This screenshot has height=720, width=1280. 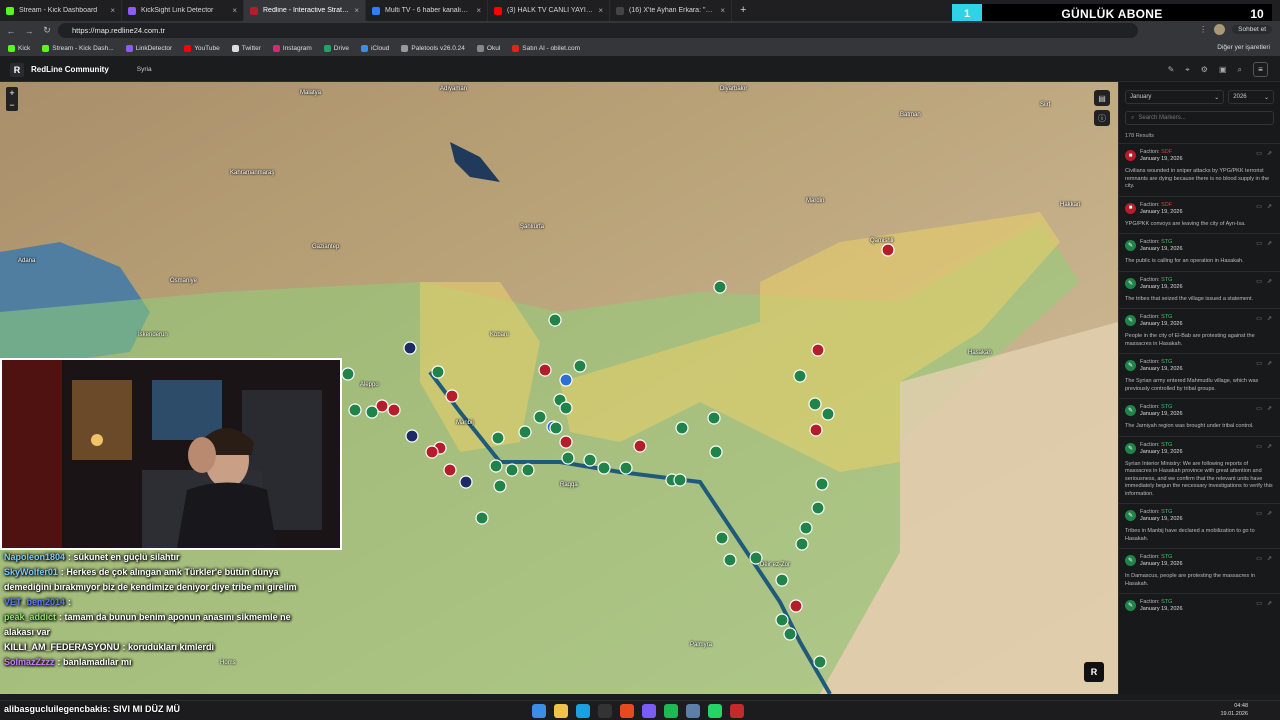 What do you see at coordinates (148, 48) in the screenshot?
I see `bookmark-item: LinkDetector` at bounding box center [148, 48].